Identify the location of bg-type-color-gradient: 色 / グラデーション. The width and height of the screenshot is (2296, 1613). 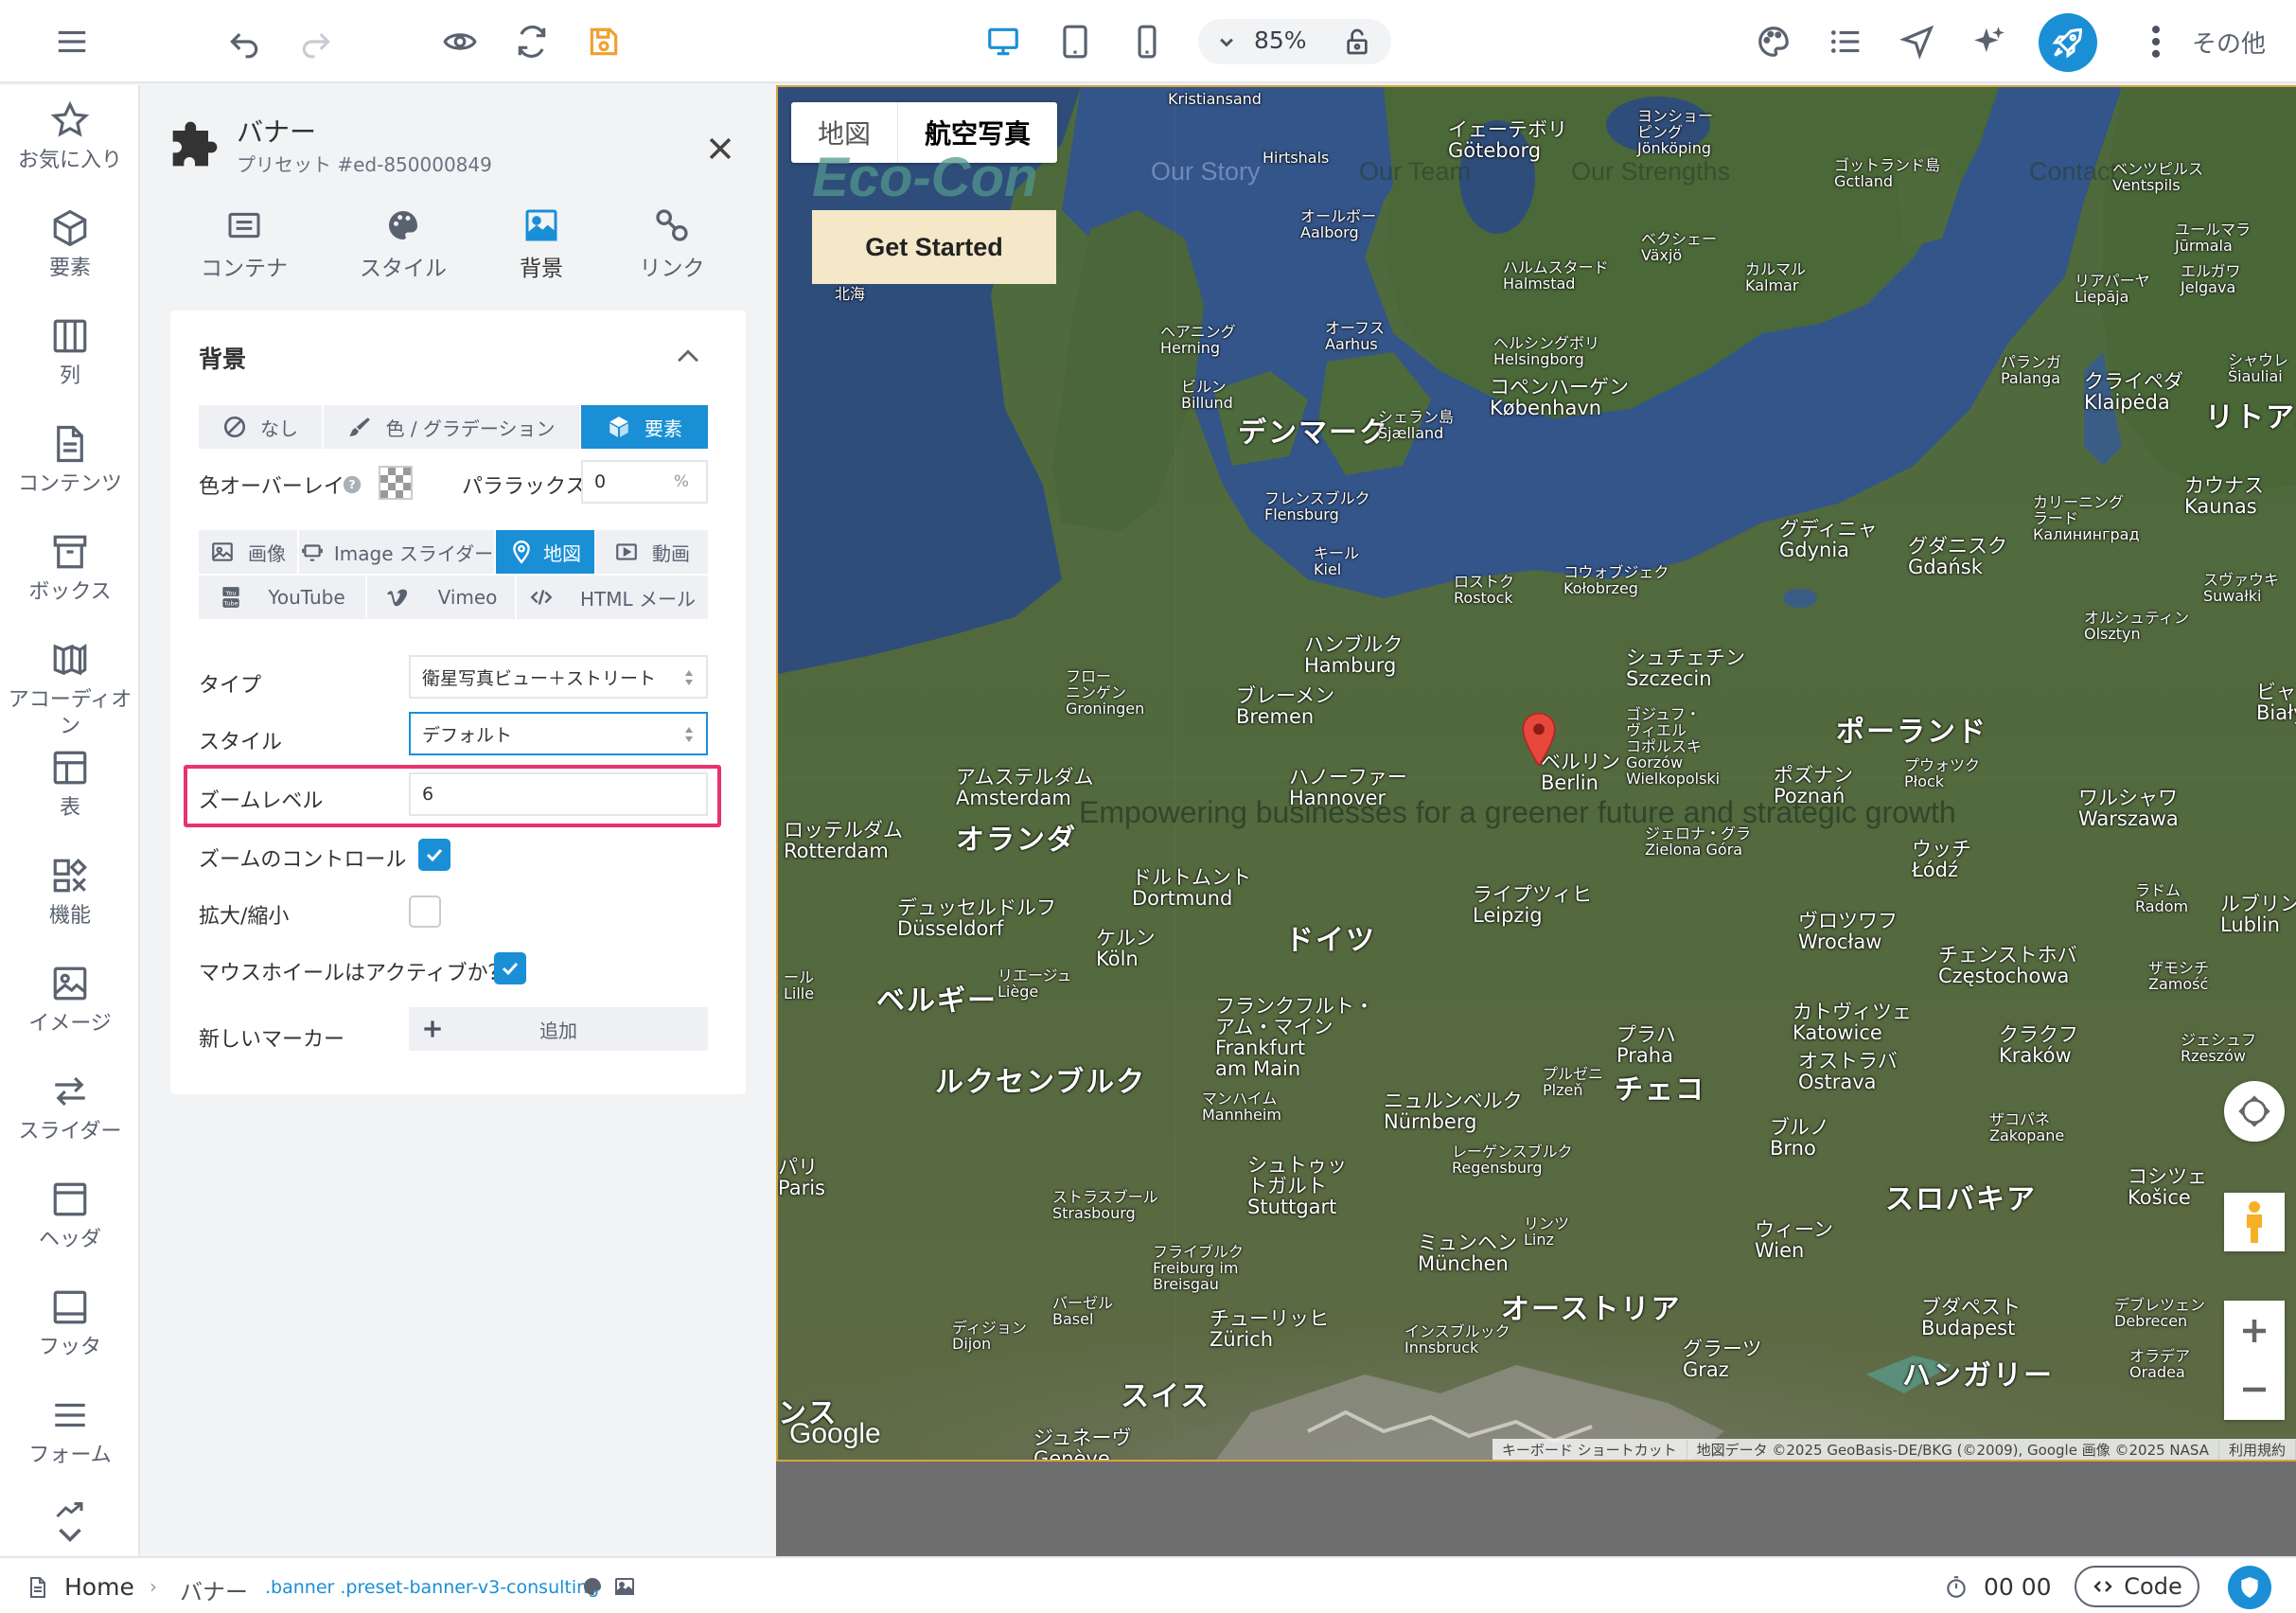
(451, 427).